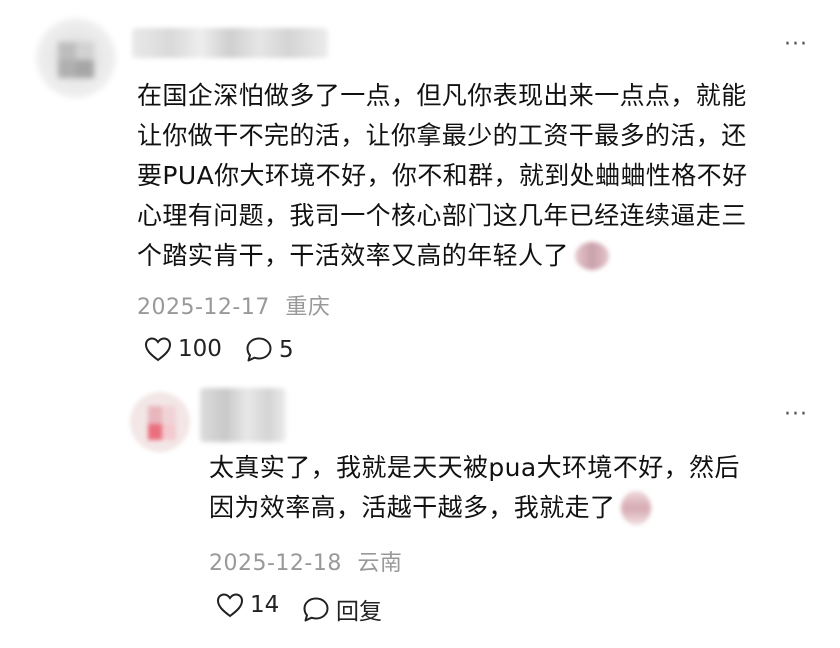 Image resolution: width=840 pixels, height=648 pixels. Describe the element at coordinates (200, 349) in the screenshot. I see `like-count: 100` at that location.